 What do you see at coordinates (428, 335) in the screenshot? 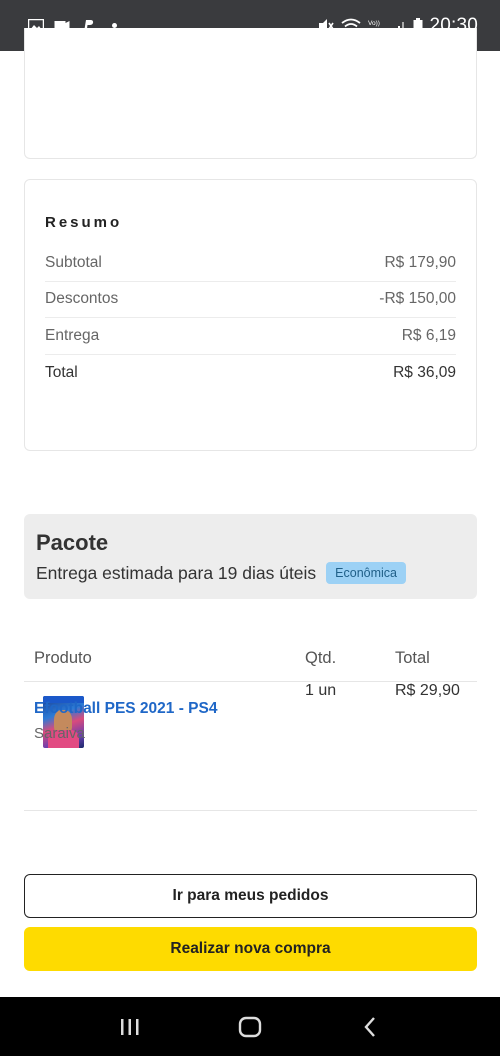
I see `resumo-value: R$ 6,19` at bounding box center [428, 335].